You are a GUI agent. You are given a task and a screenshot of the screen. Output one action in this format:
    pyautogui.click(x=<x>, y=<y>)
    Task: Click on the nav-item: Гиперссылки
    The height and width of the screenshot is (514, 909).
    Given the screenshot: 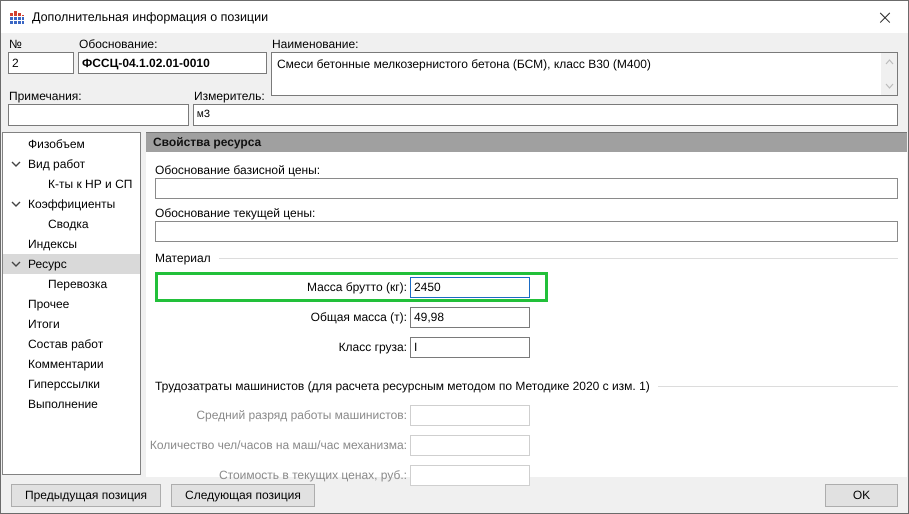 What is the action you would take?
    pyautogui.click(x=71, y=384)
    